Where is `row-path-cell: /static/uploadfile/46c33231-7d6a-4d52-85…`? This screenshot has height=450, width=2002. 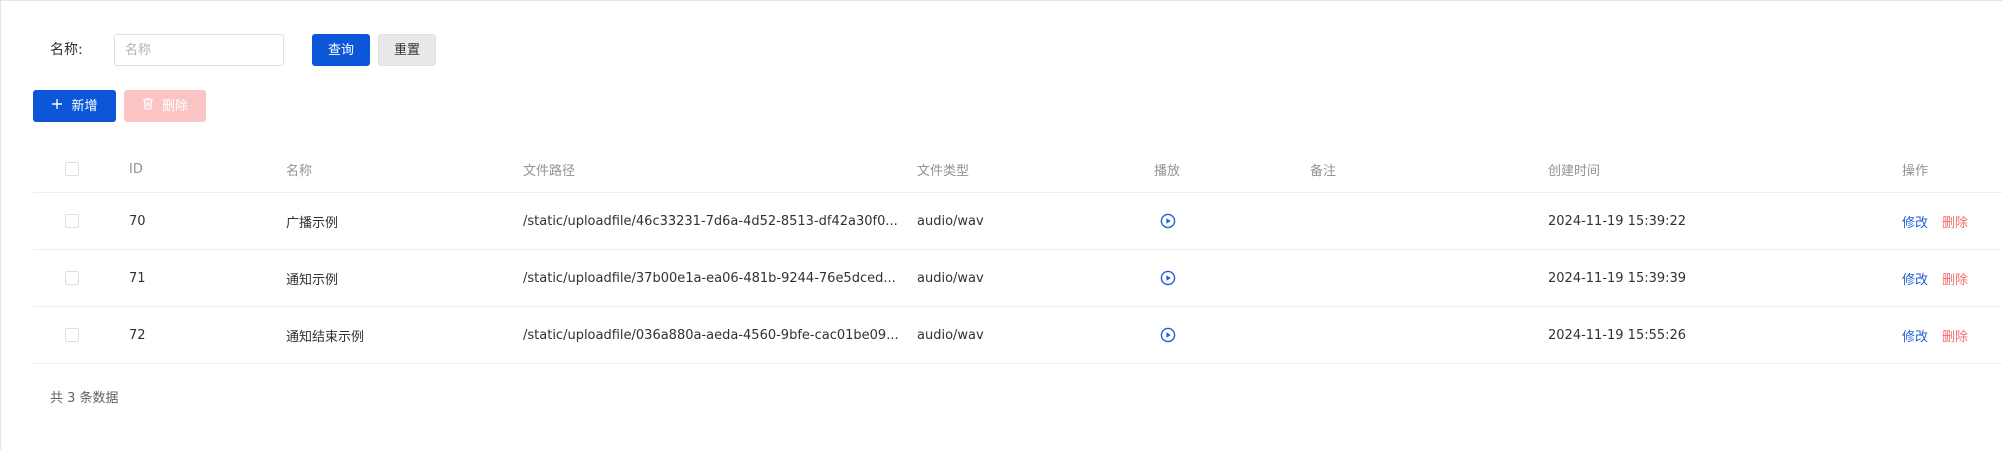 row-path-cell: /static/uploadfile/46c33231-7d6a-4d52-85… is located at coordinates (713, 221).